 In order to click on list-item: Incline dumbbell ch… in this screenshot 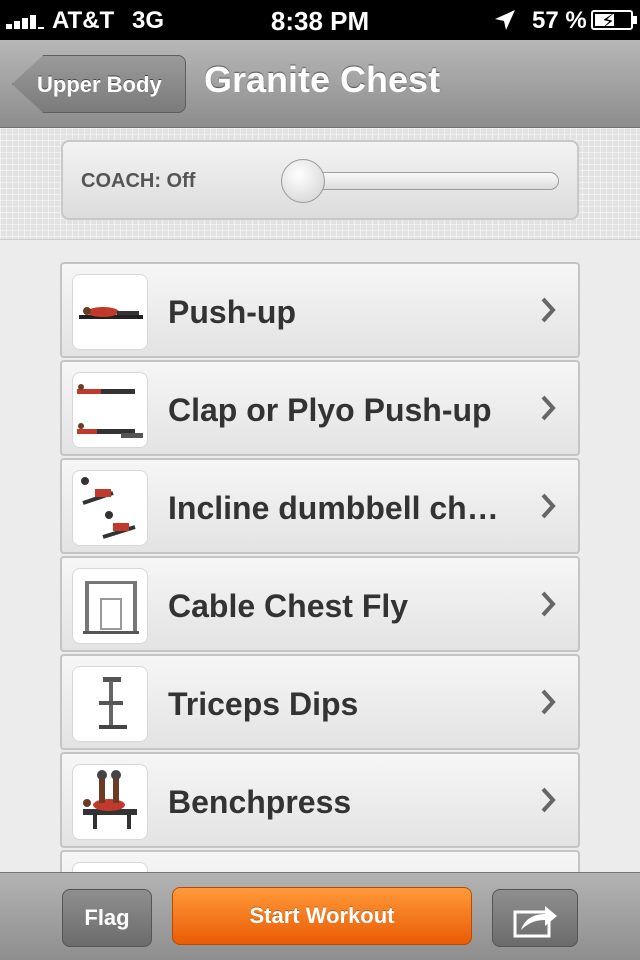, I will do `click(320, 506)`.